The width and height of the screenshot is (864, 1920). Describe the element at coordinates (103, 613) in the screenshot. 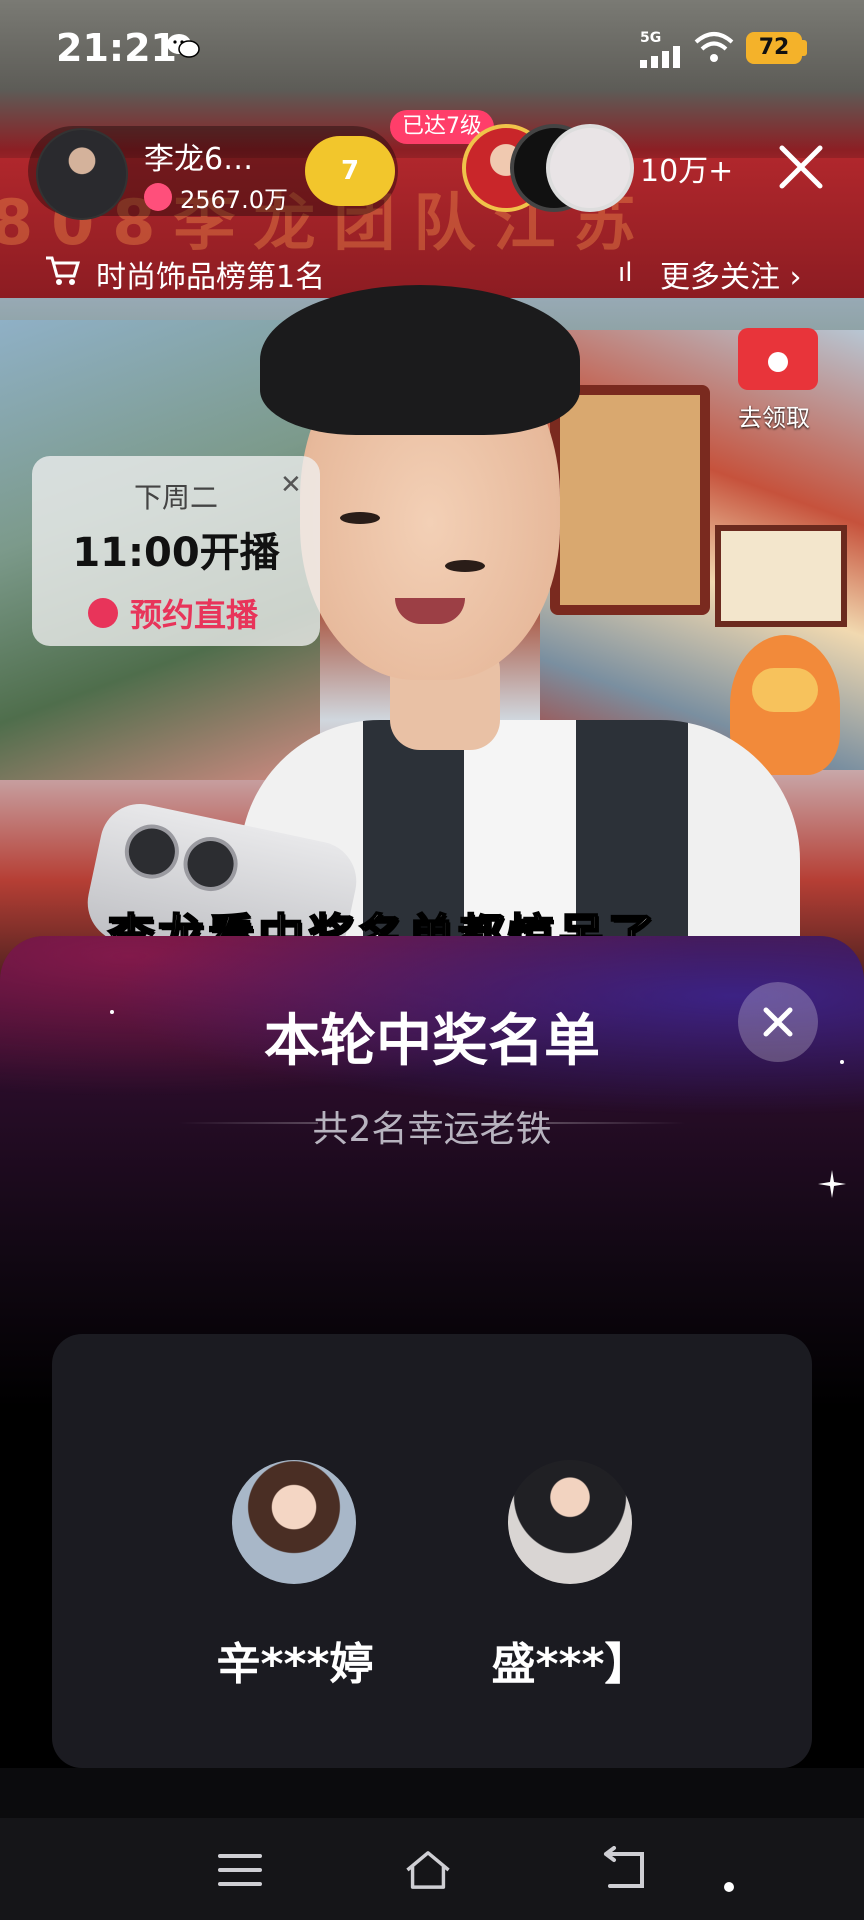

I see `alarm-clock-icon` at that location.